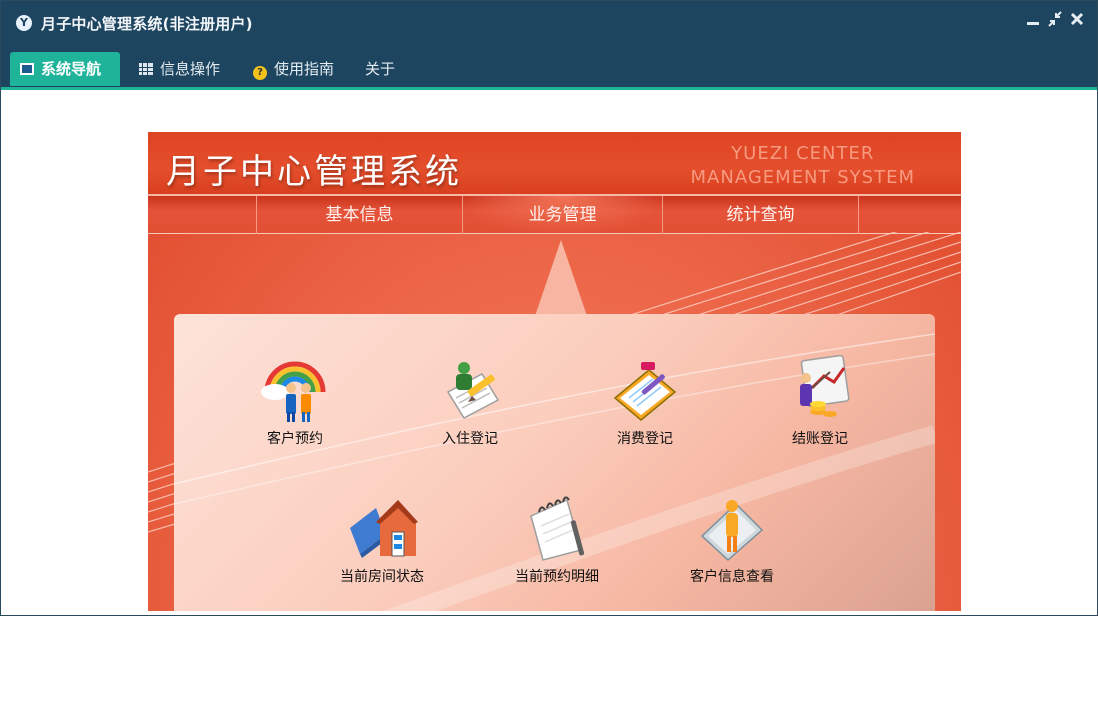  I want to click on tile-label: 客户预约, so click(295, 439).